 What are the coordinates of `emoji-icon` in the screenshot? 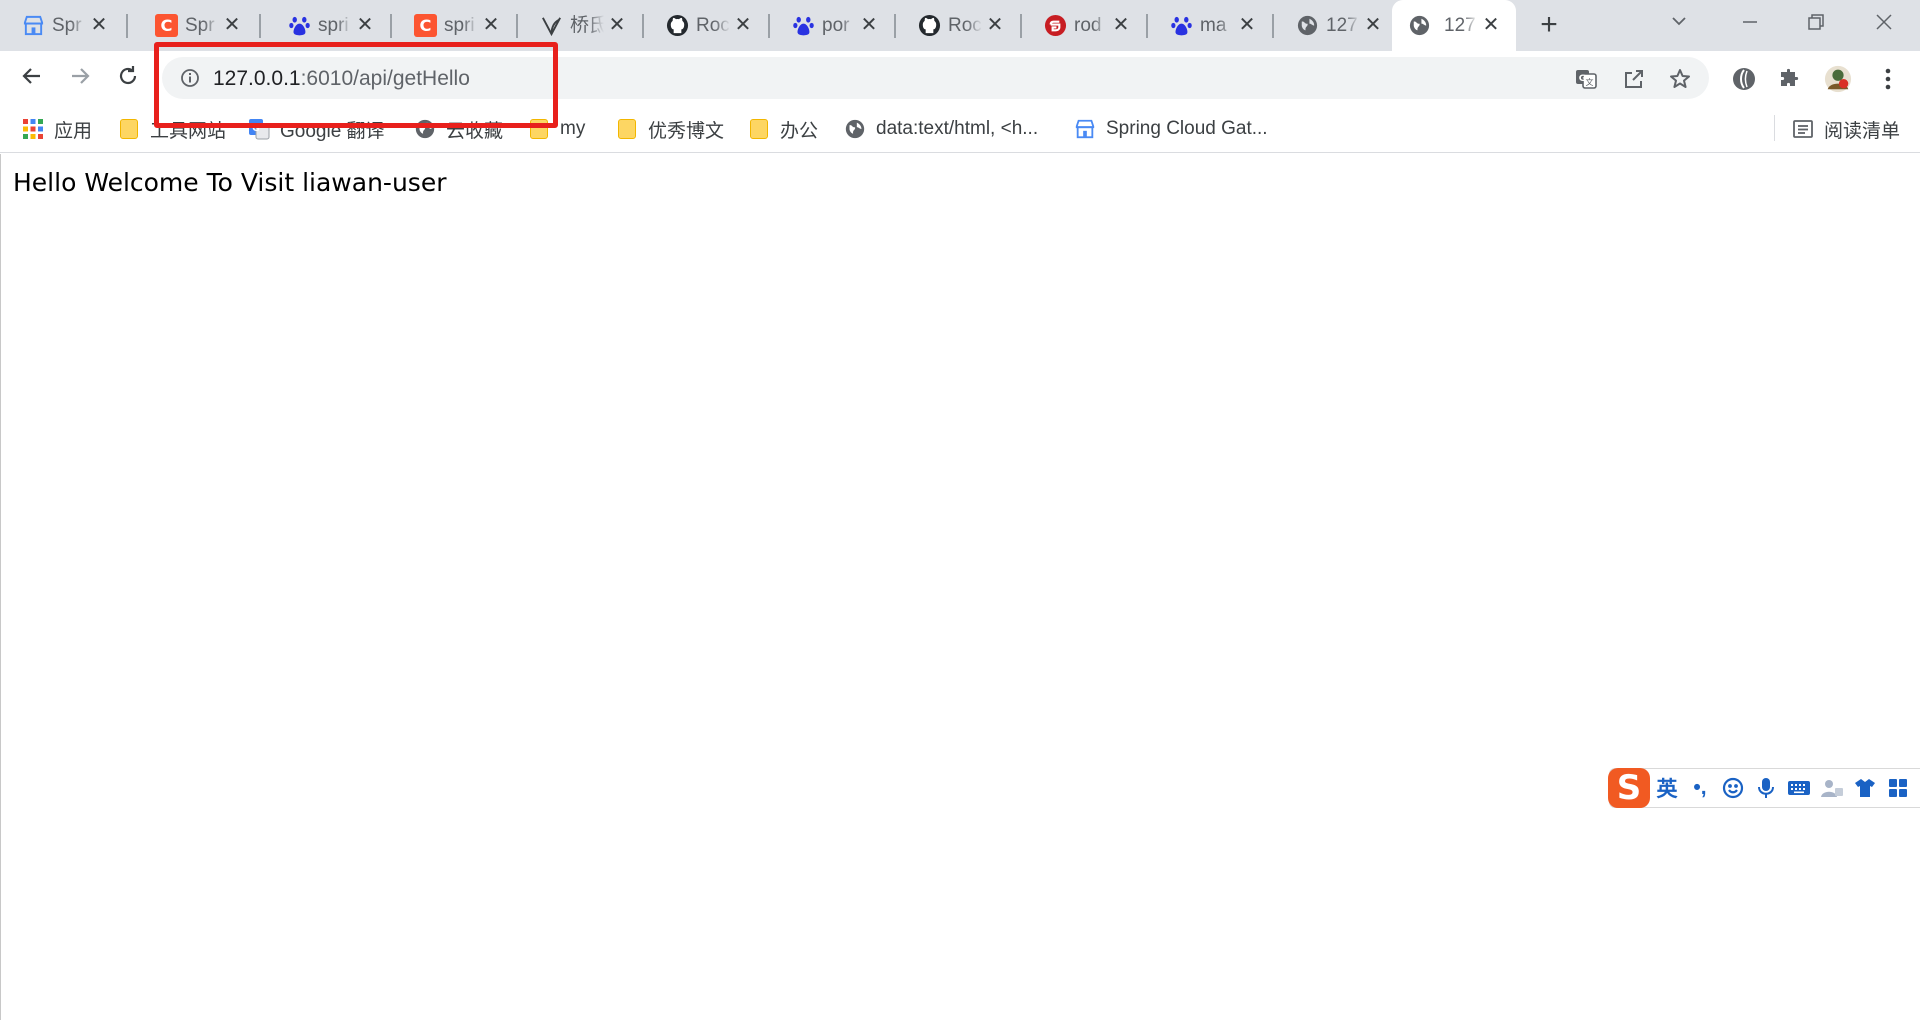 It's located at (1733, 788).